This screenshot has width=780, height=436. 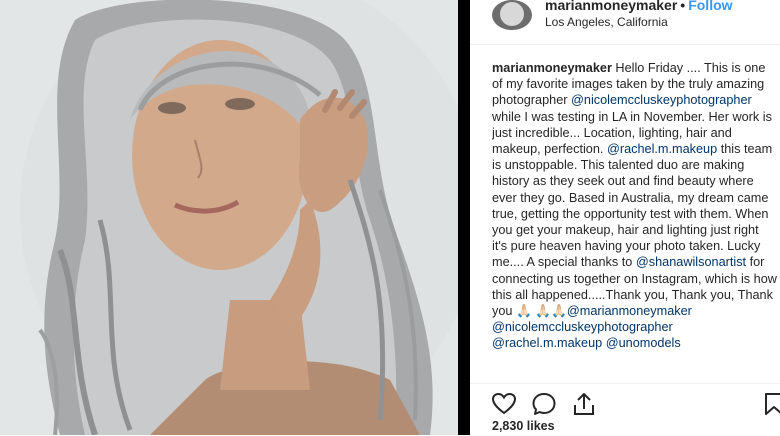 I want to click on caption-author: marianmoneymaker, so click(x=552, y=68).